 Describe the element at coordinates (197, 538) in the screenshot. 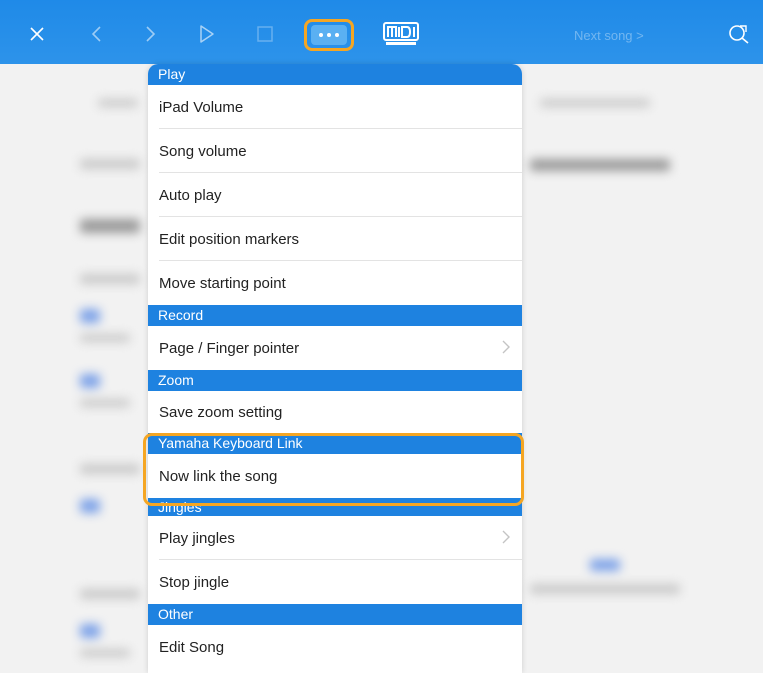

I see `menu-item-label: Play jingles` at that location.